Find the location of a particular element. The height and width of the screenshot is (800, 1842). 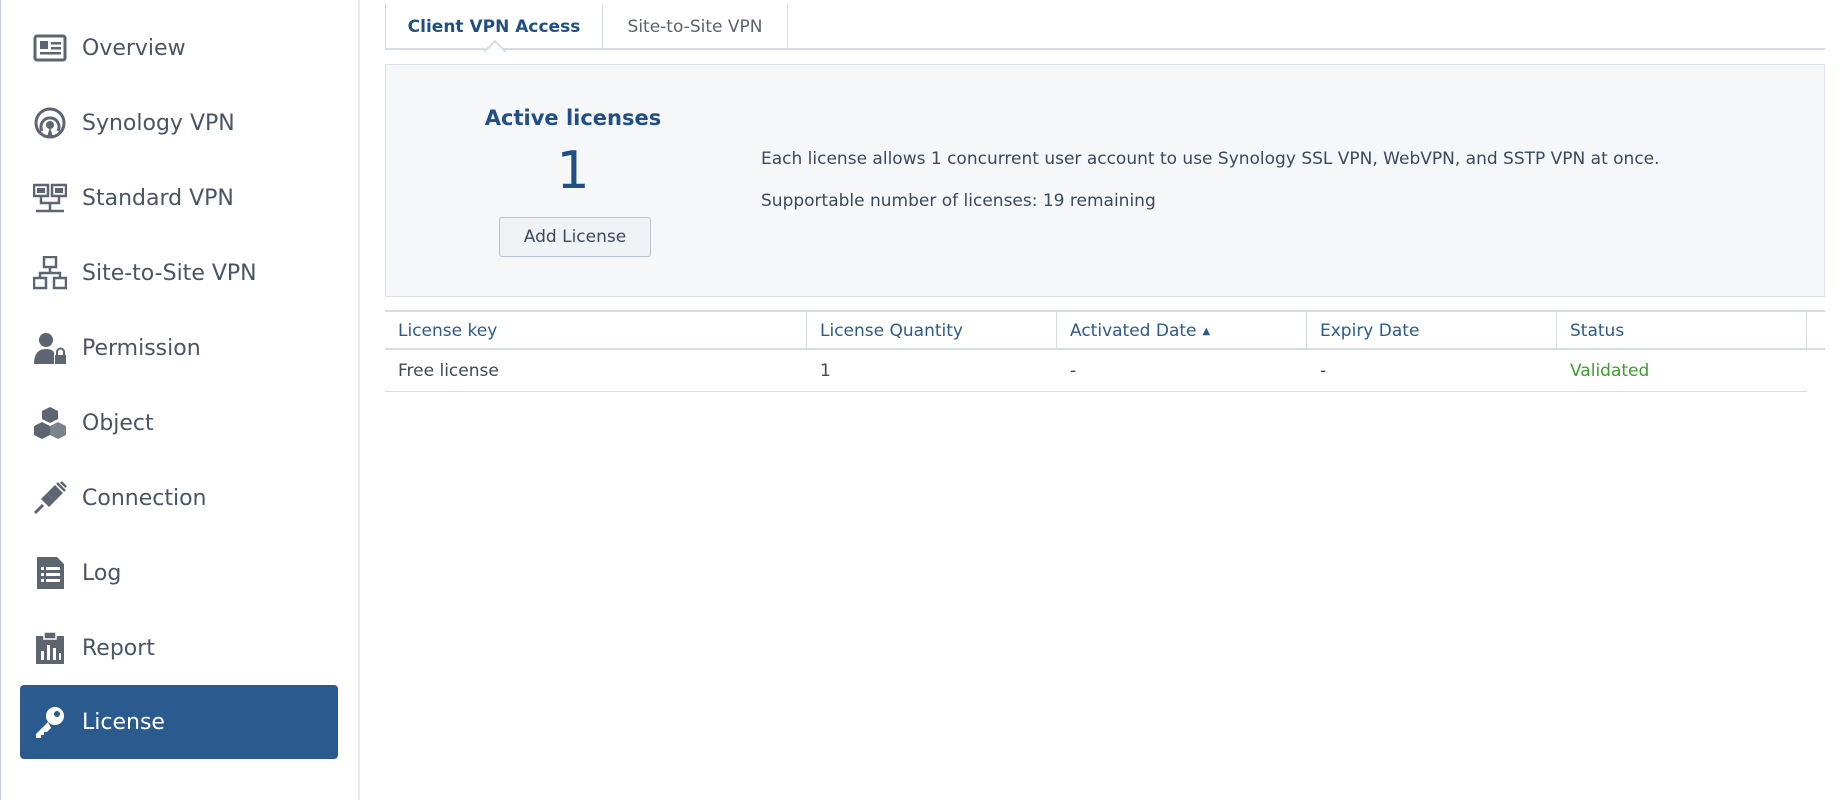

cell-activated-date: - is located at coordinates (1073, 371).